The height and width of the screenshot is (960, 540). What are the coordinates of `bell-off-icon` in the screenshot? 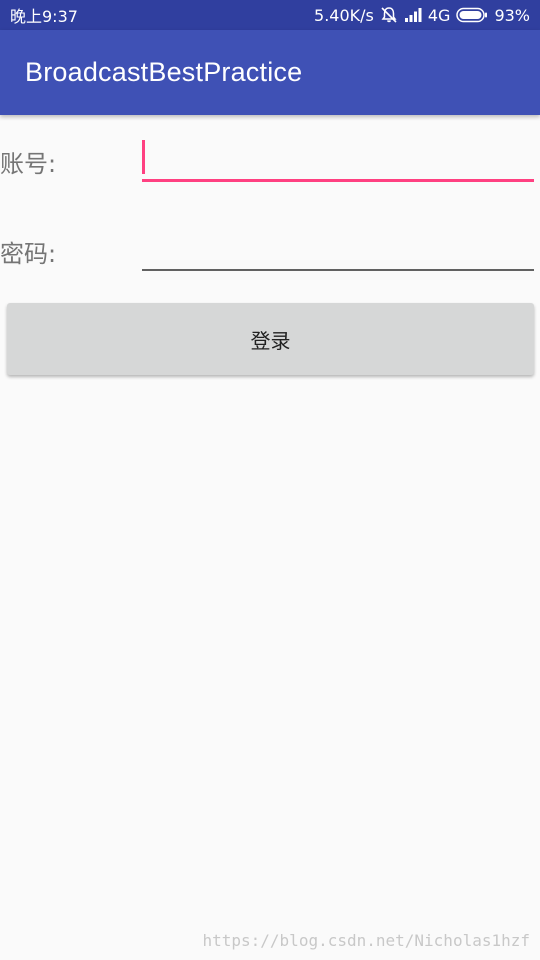 It's located at (389, 15).